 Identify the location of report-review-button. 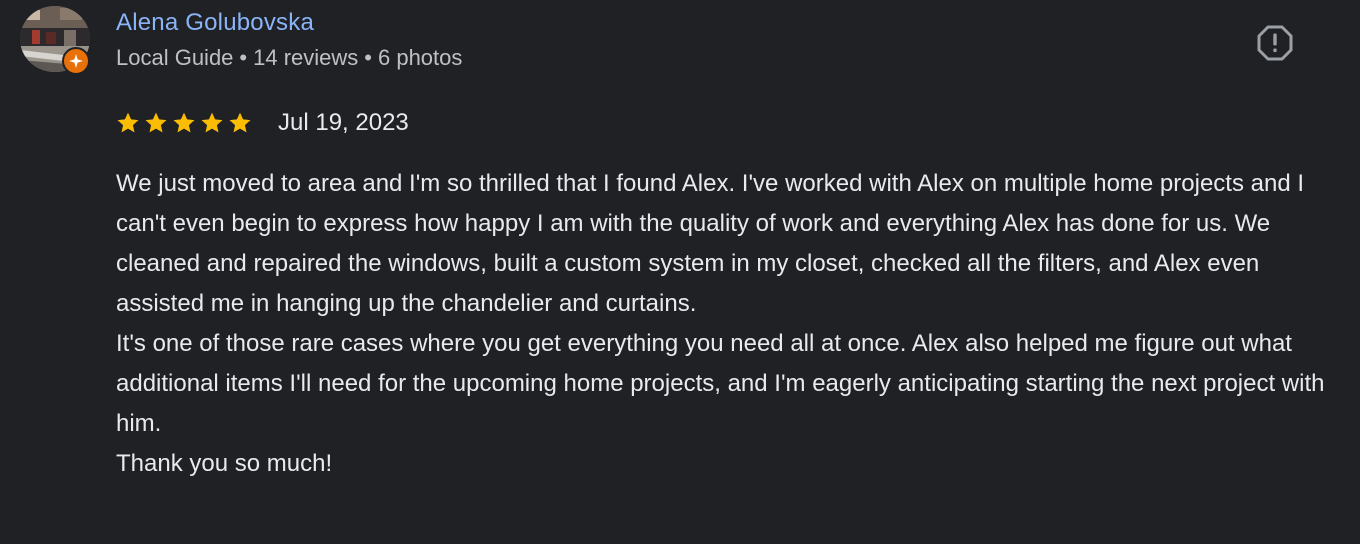
(1275, 43).